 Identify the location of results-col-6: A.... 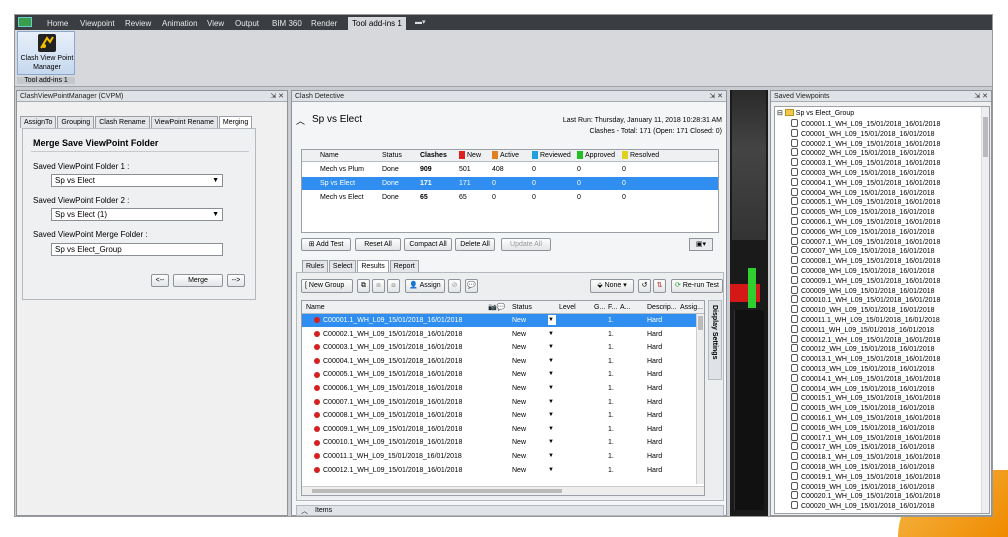
(625, 307).